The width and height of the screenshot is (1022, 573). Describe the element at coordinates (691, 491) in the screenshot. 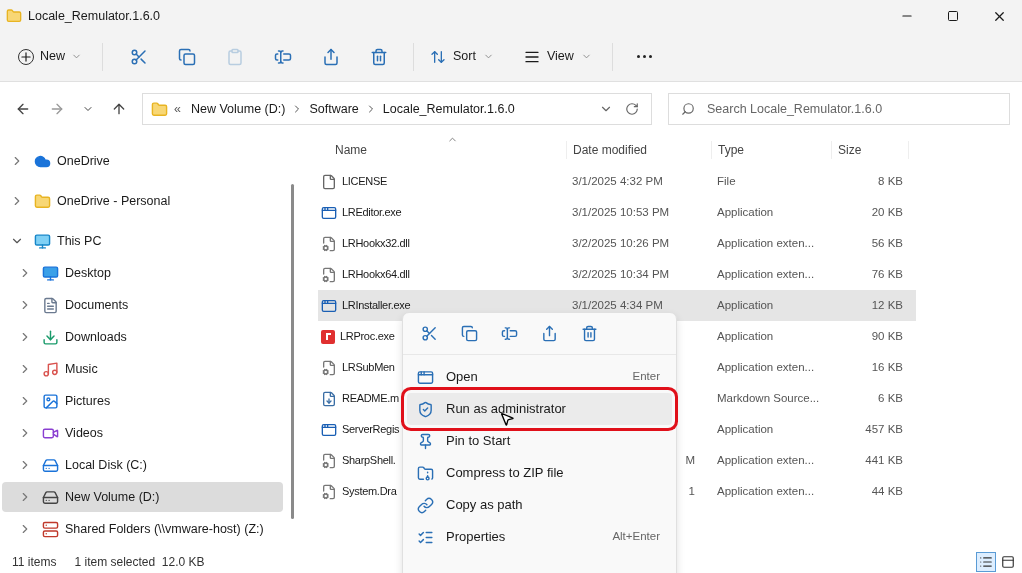

I see `date-cell-text: 1` at that location.